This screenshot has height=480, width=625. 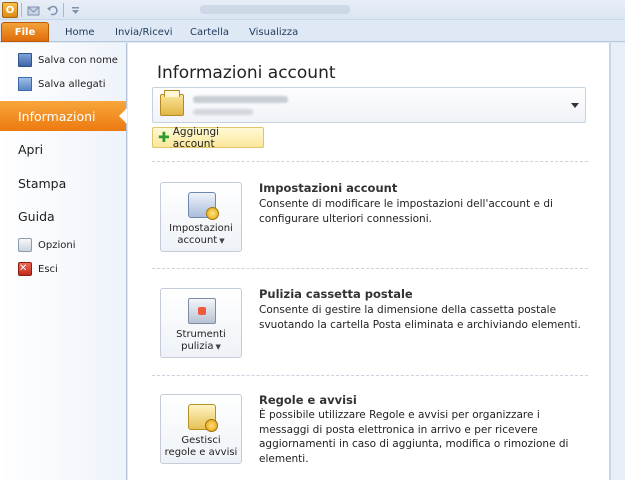 What do you see at coordinates (201, 334) in the screenshot?
I see `cleanup-tools-button-line1: Strumenti` at bounding box center [201, 334].